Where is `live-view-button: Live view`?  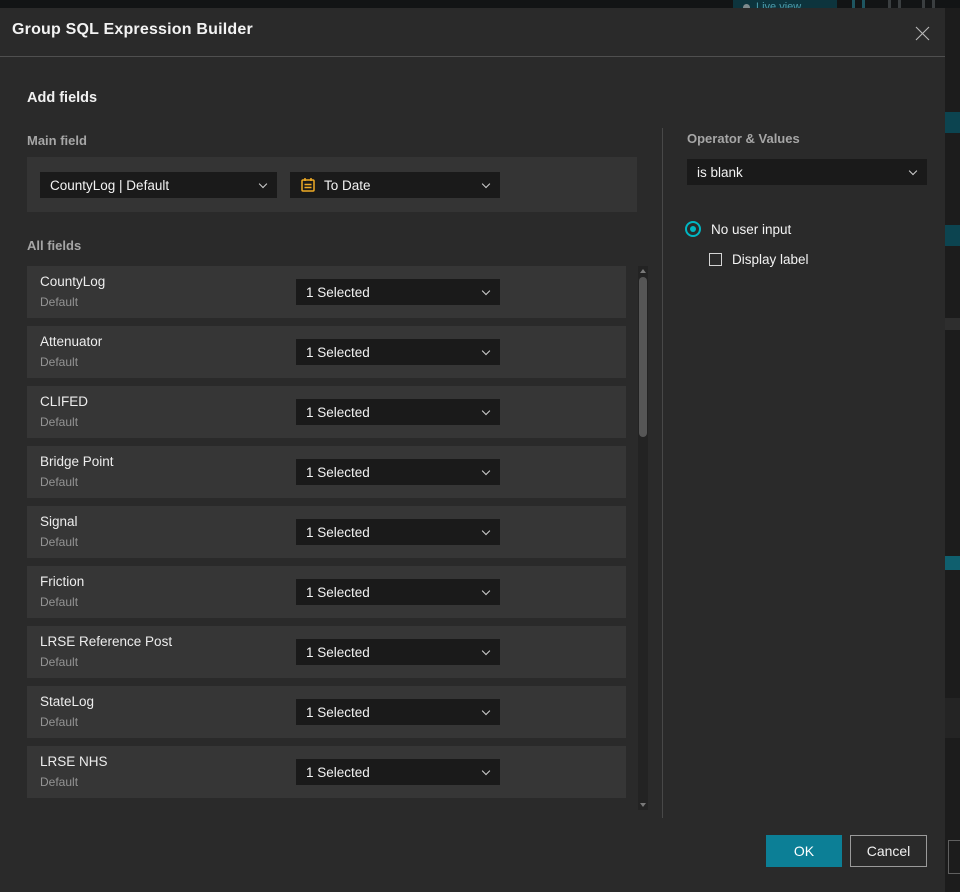 live-view-button: Live view is located at coordinates (785, 4).